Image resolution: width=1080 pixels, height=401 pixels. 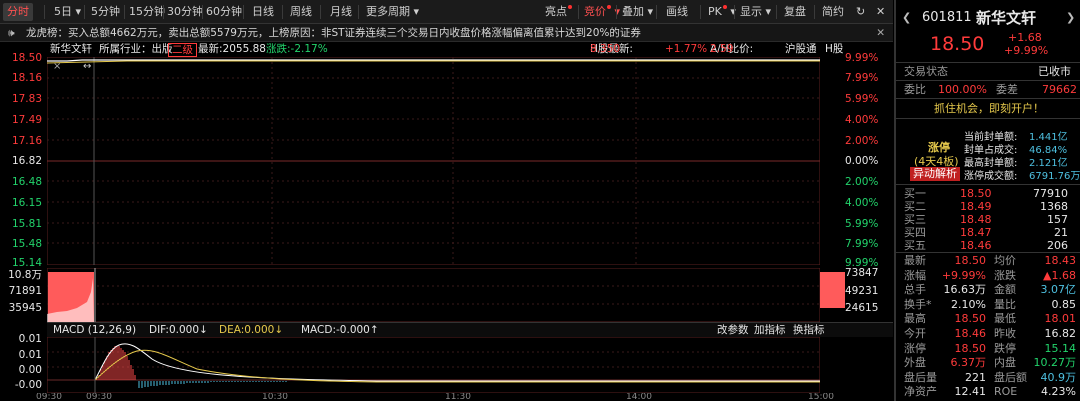 I want to click on volume-tick-right: 49231, so click(x=862, y=291).